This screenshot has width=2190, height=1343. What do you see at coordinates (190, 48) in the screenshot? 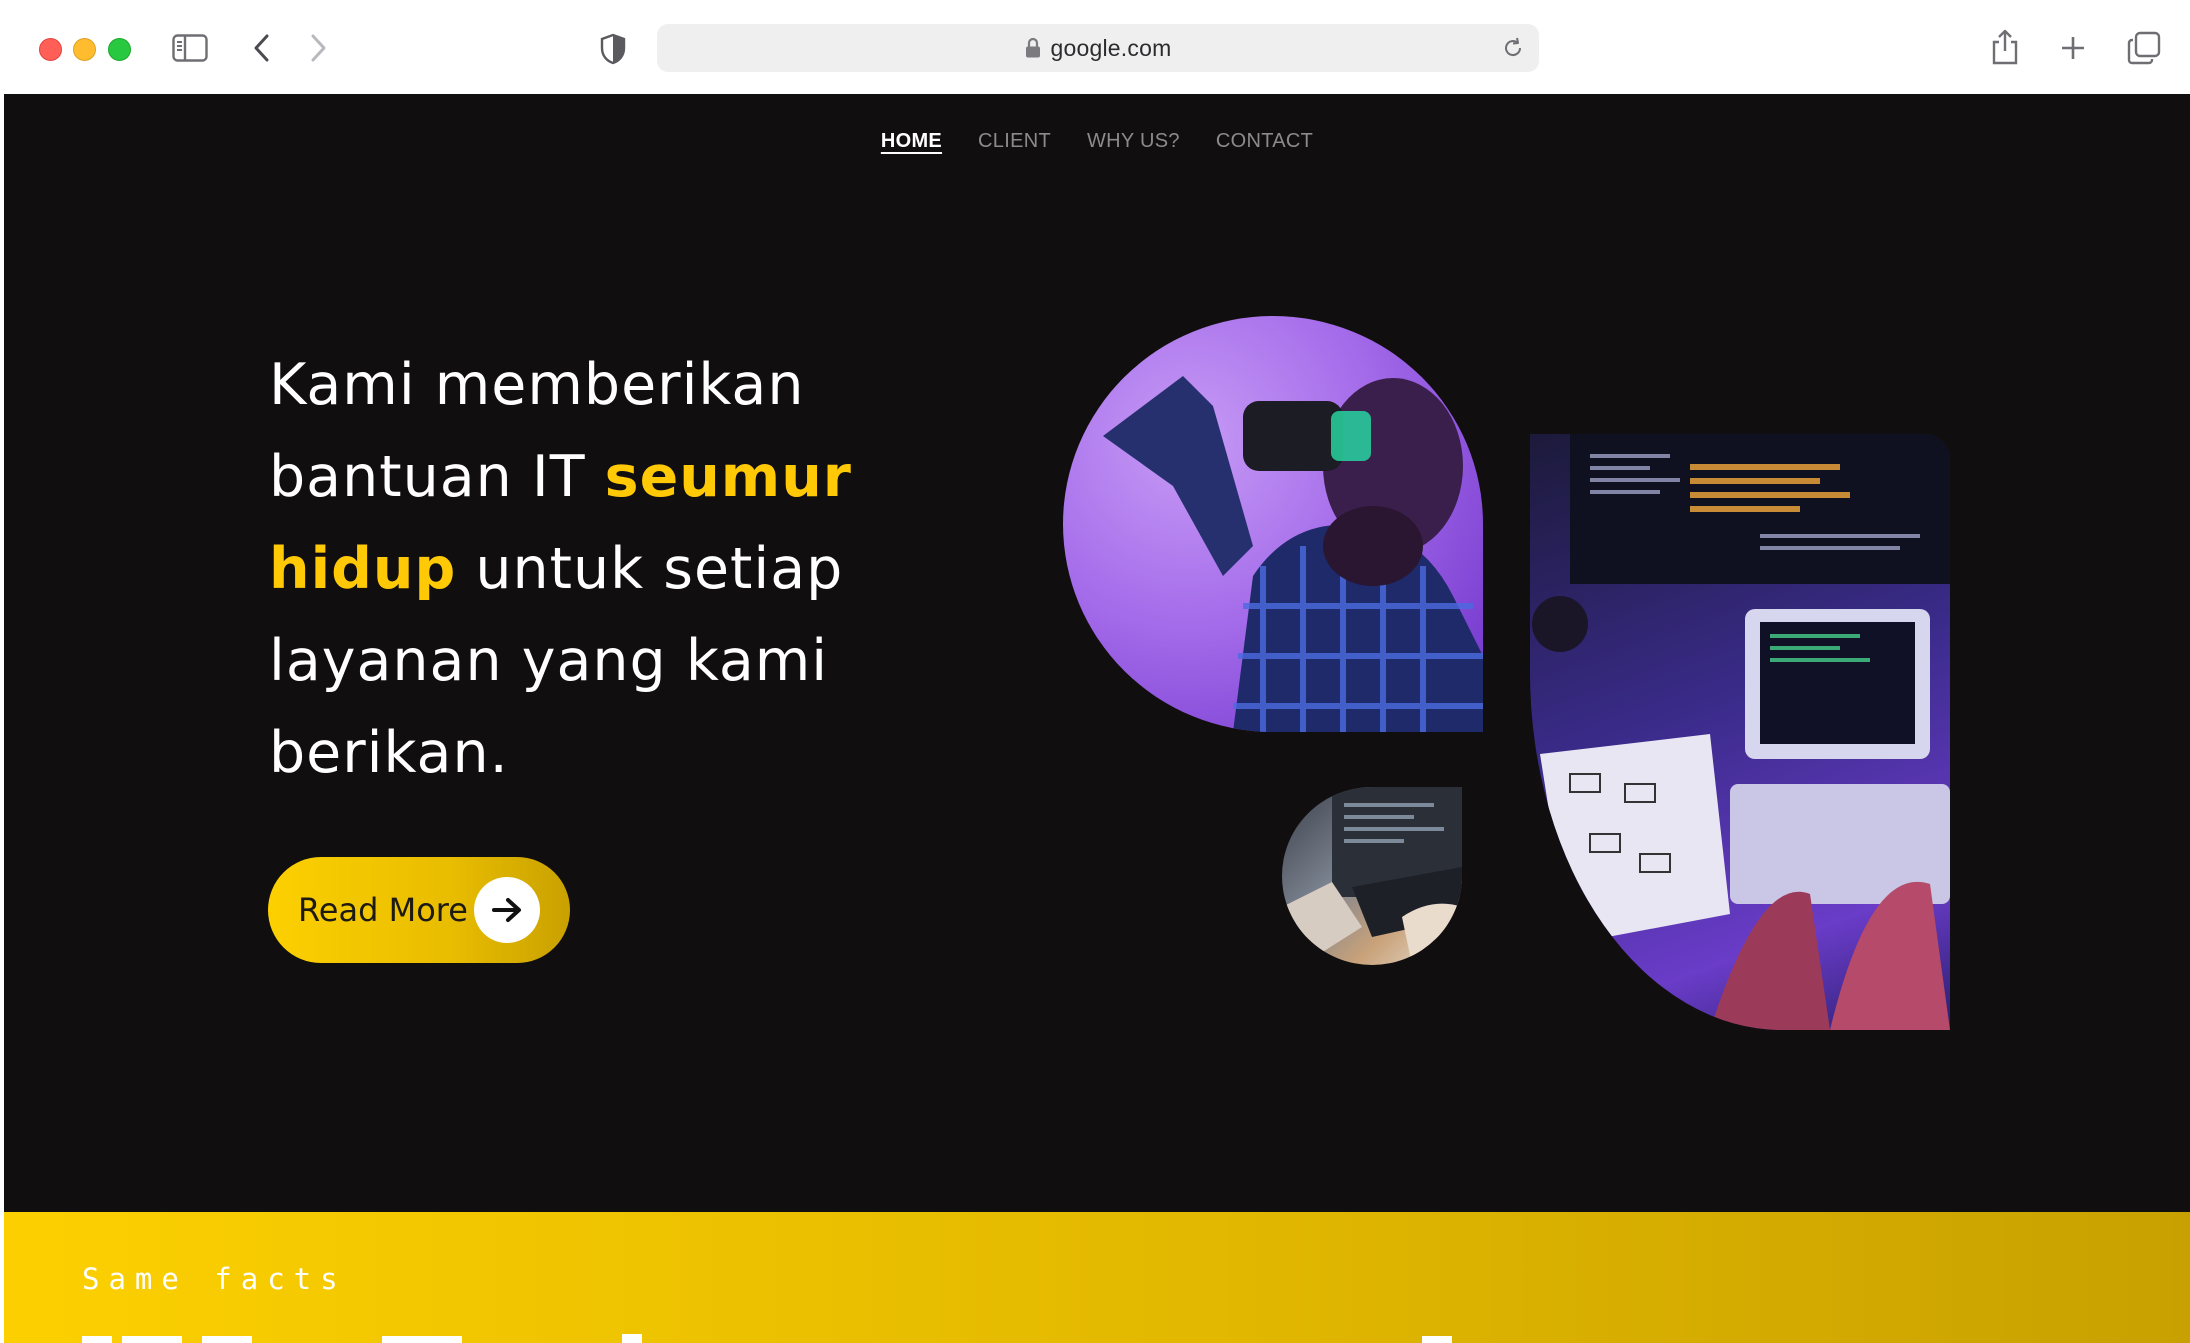
I see `sidebar-icon` at bounding box center [190, 48].